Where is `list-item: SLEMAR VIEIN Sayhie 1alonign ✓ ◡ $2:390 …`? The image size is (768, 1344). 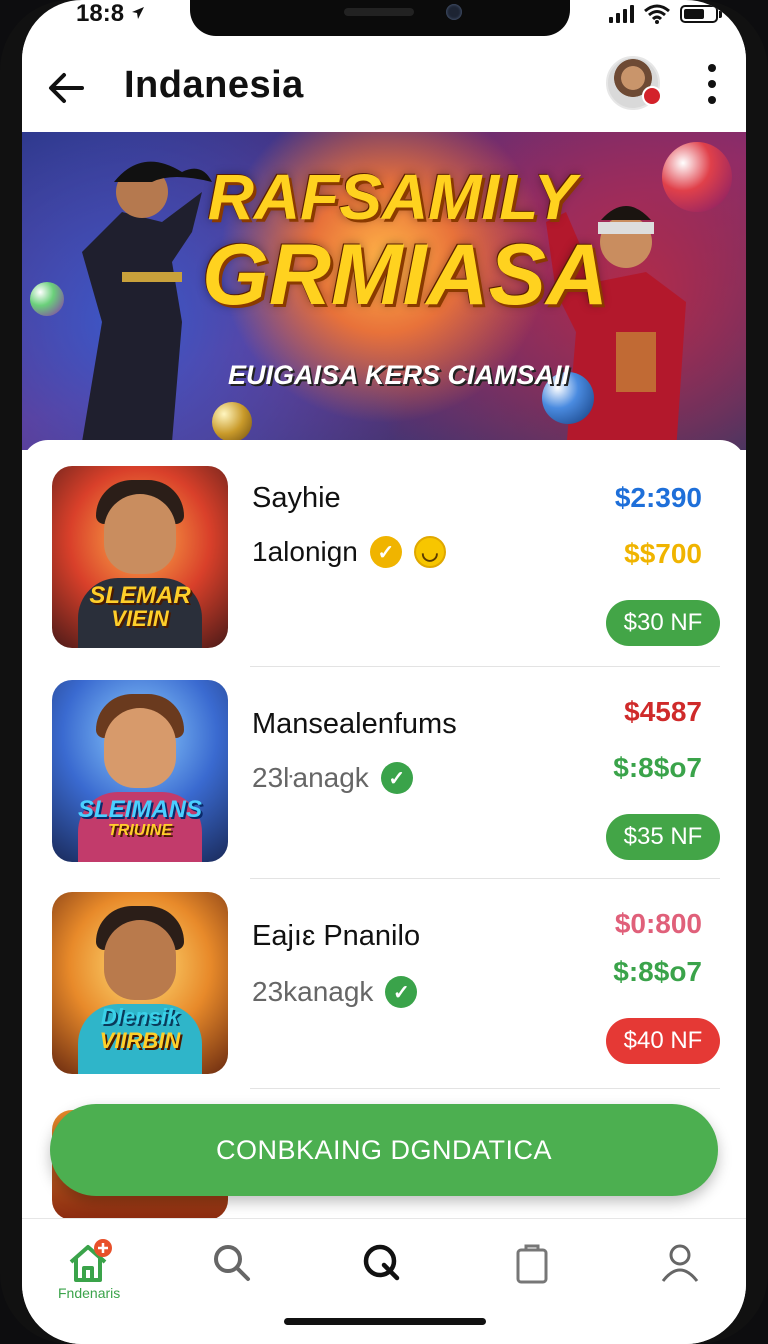
list-item: SLEMAR VIEIN Sayhie 1alonign ✓ ◡ $2:390 … is located at coordinates (384, 572).